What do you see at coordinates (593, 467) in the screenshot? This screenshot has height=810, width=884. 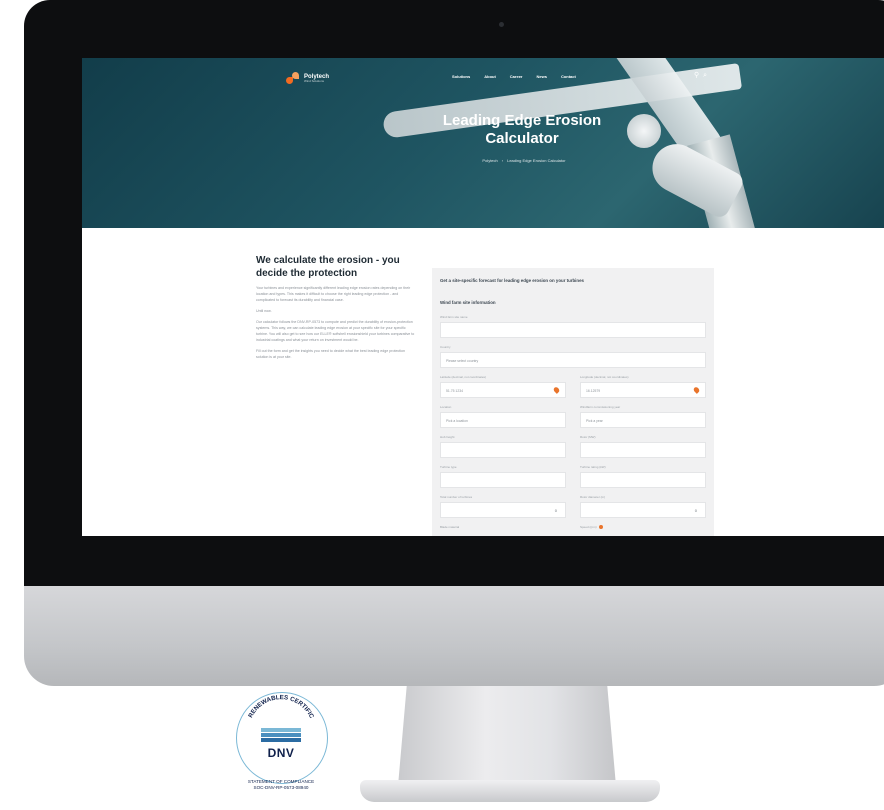 I see `turbine-rating-label: Turbine rating (kW)` at bounding box center [593, 467].